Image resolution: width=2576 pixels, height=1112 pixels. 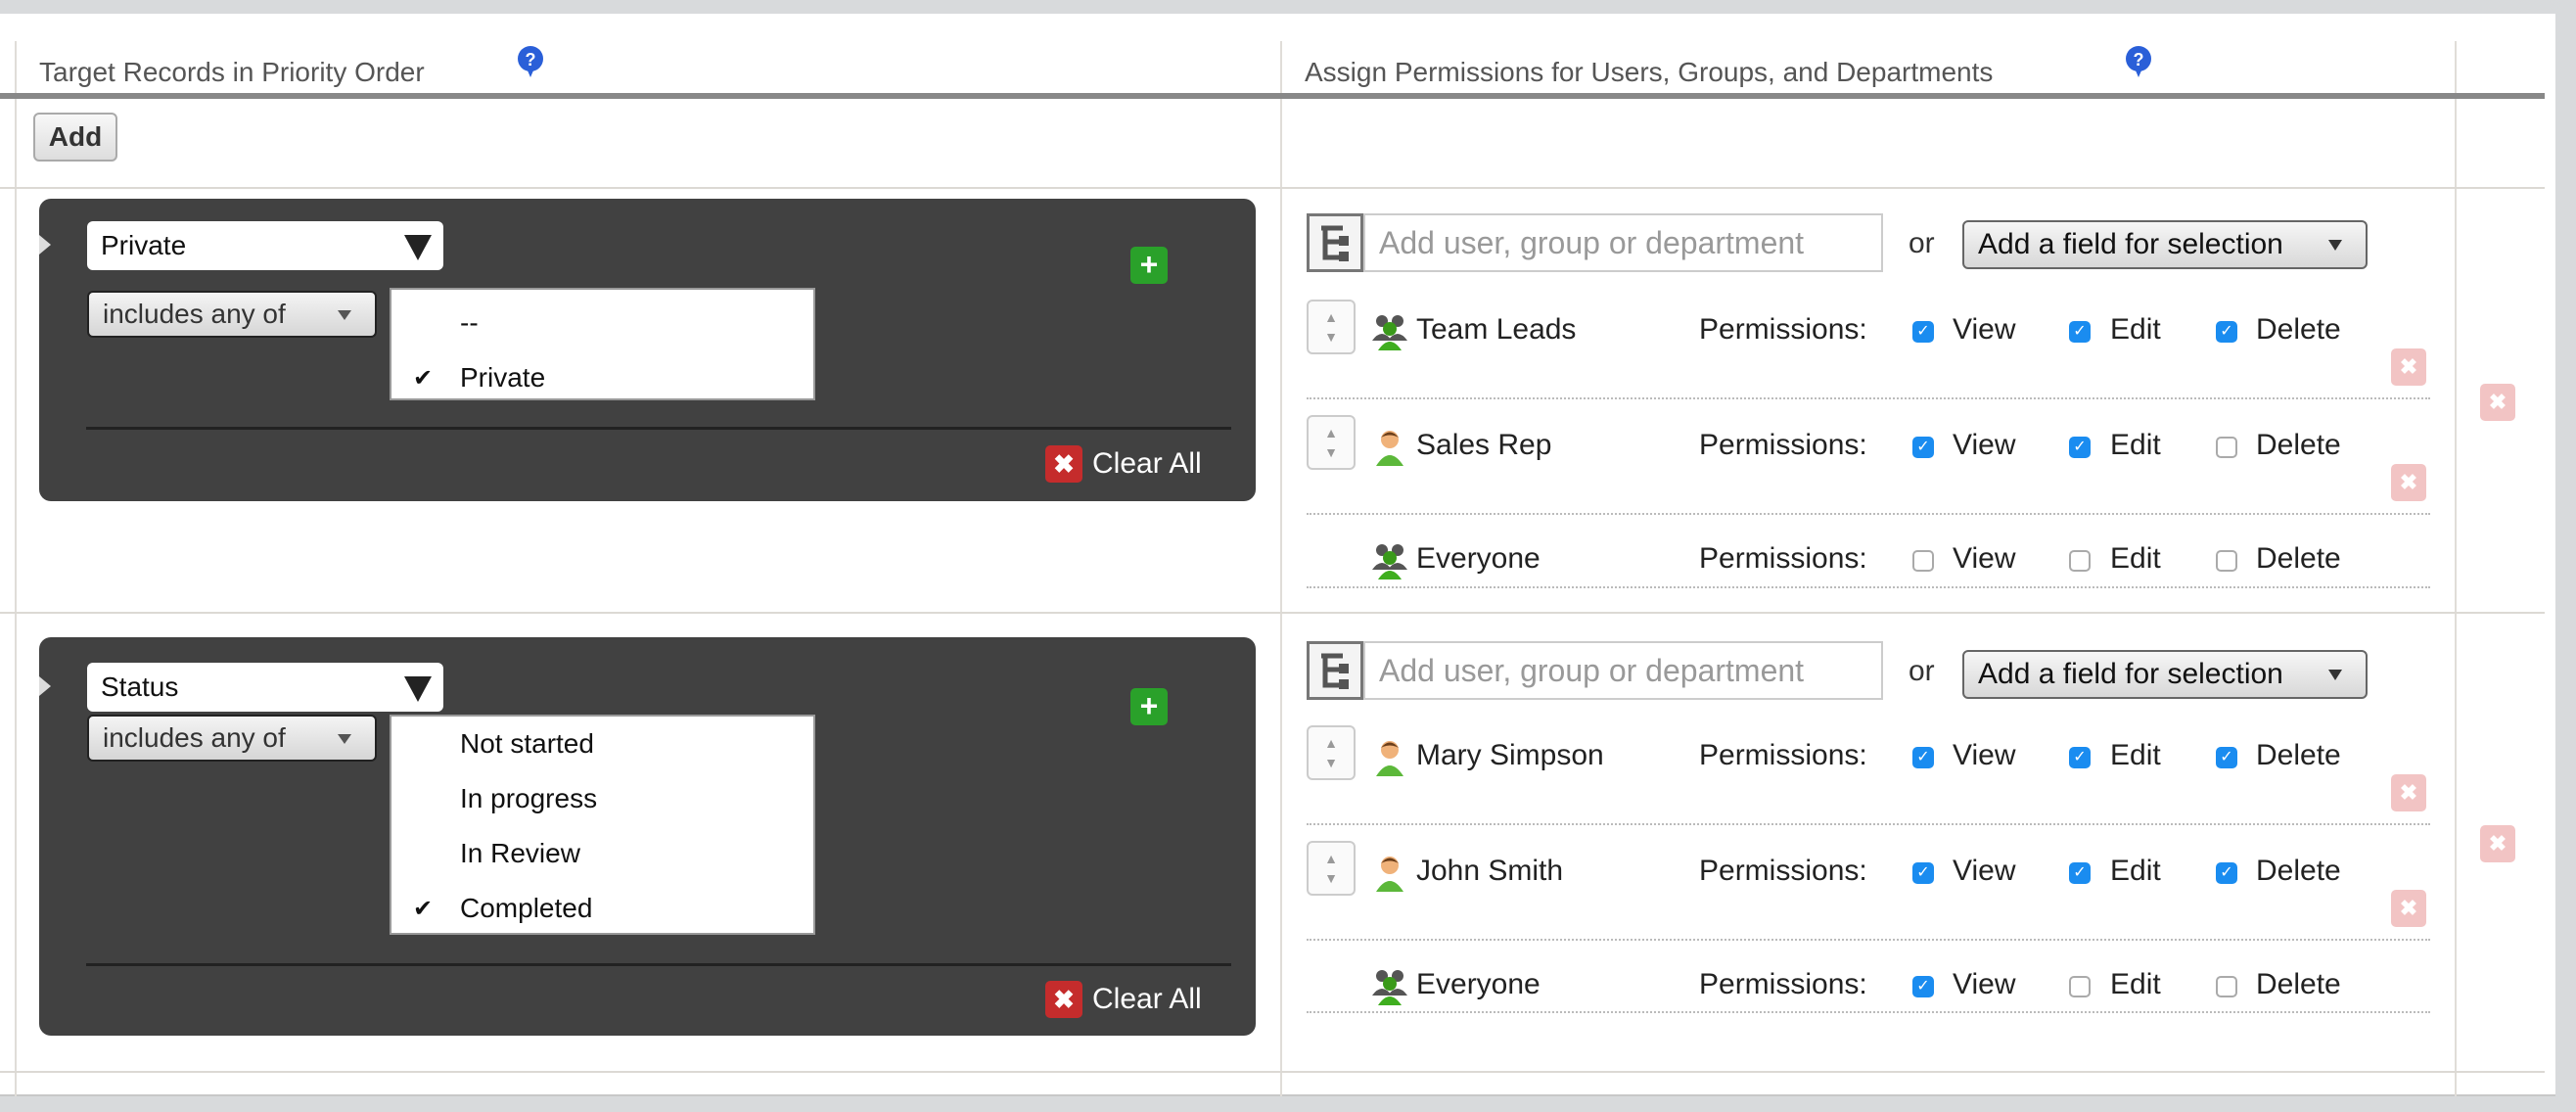 I want to click on checkmark-icon: ✔, so click(x=424, y=909).